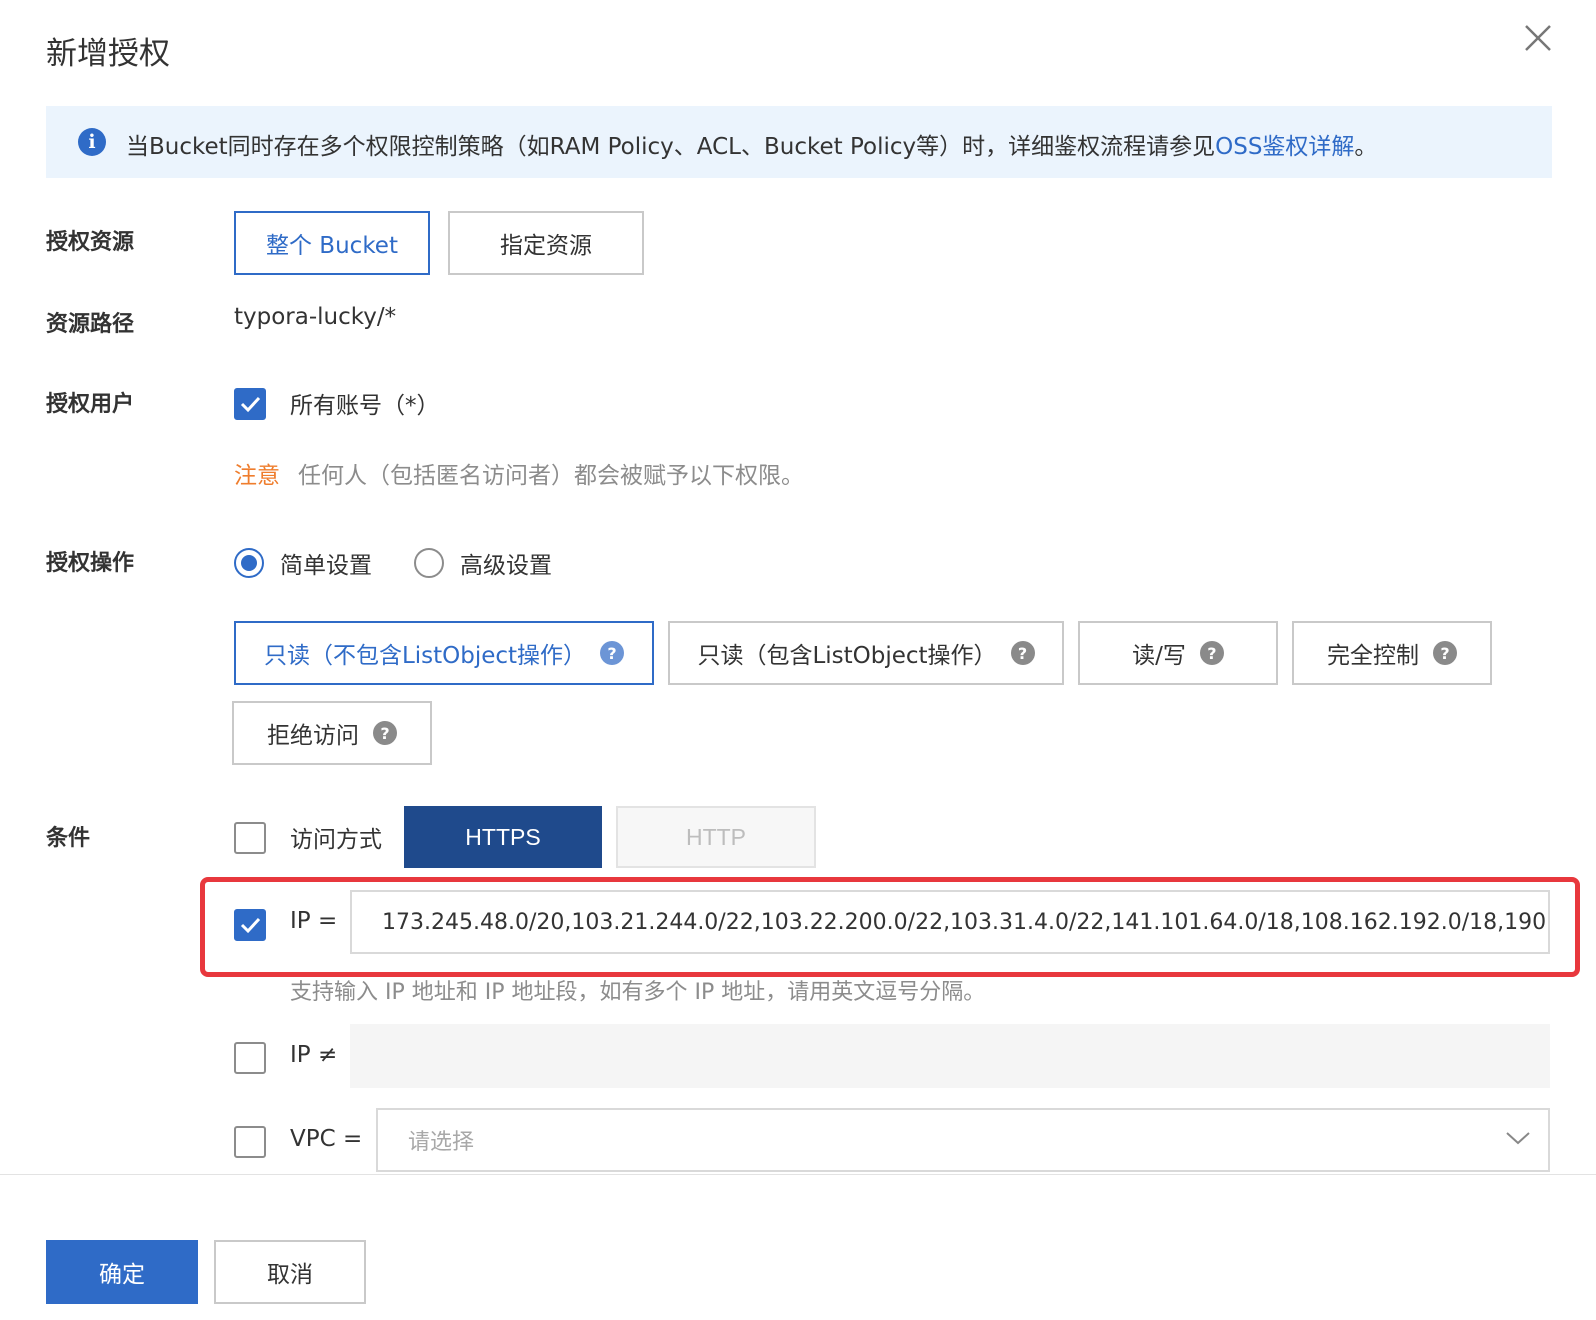 The width and height of the screenshot is (1596, 1320). What do you see at coordinates (90, 242) in the screenshot?
I see `resource-label: 授权资源` at bounding box center [90, 242].